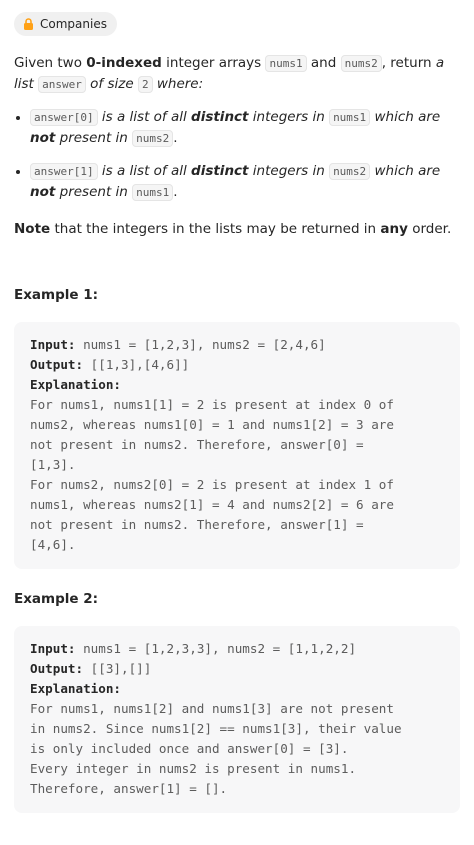 The height and width of the screenshot is (845, 474). I want to click on companies-label: Companies, so click(73, 23).